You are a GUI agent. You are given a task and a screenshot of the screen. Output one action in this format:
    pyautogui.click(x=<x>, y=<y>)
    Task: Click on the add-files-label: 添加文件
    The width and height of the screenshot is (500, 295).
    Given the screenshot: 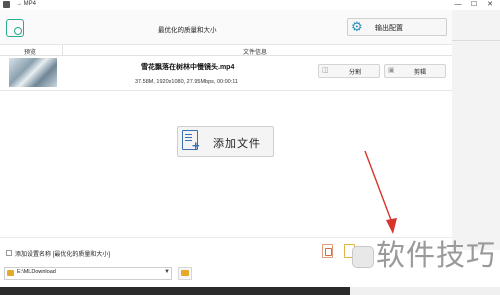 What is the action you would take?
    pyautogui.click(x=237, y=144)
    